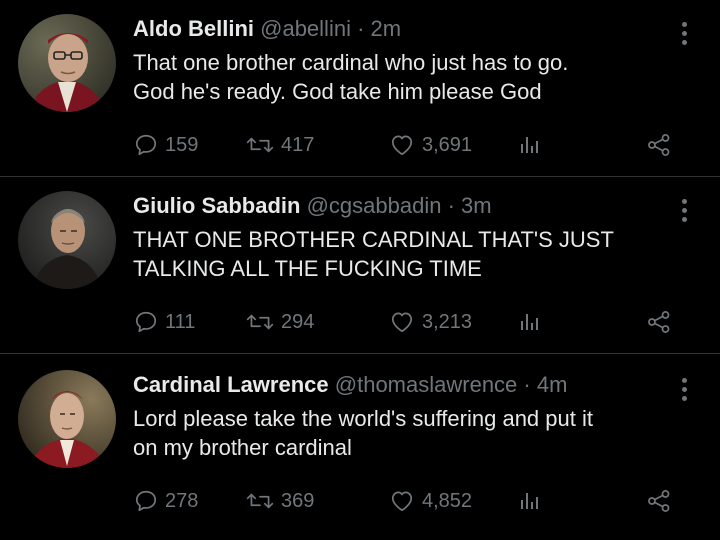 The height and width of the screenshot is (540, 720). Describe the element at coordinates (552, 384) in the screenshot. I see `timestamp: 4m` at that location.